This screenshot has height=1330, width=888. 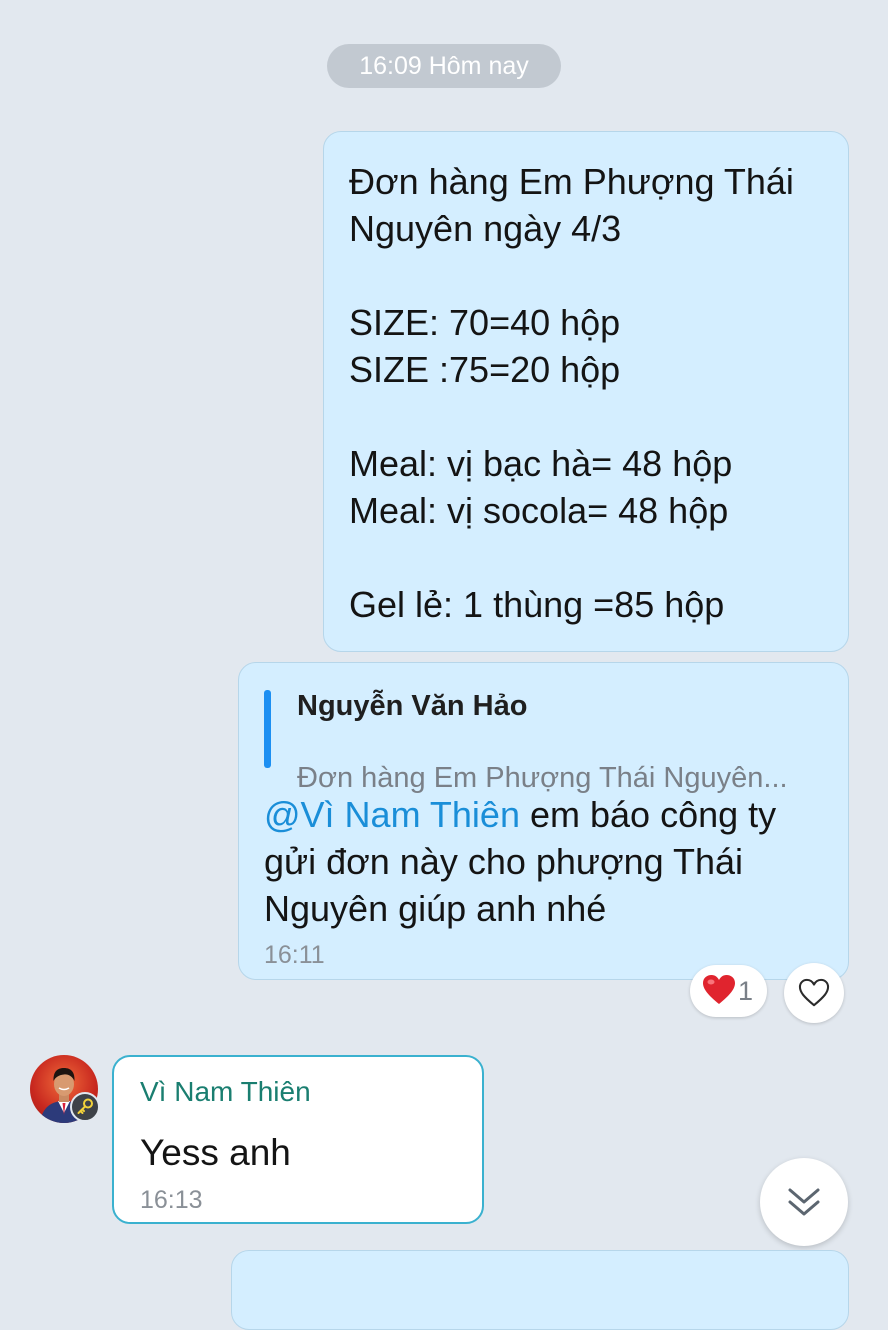 What do you see at coordinates (539, 510) in the screenshot?
I see `order-line: Meal: vị socola= 48 hộp` at bounding box center [539, 510].